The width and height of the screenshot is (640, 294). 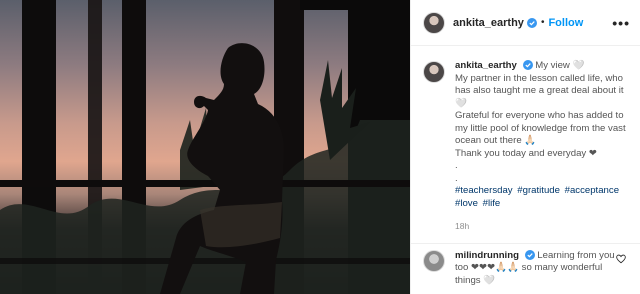 What do you see at coordinates (565, 23) in the screenshot?
I see `follow-button: Follow` at bounding box center [565, 23].